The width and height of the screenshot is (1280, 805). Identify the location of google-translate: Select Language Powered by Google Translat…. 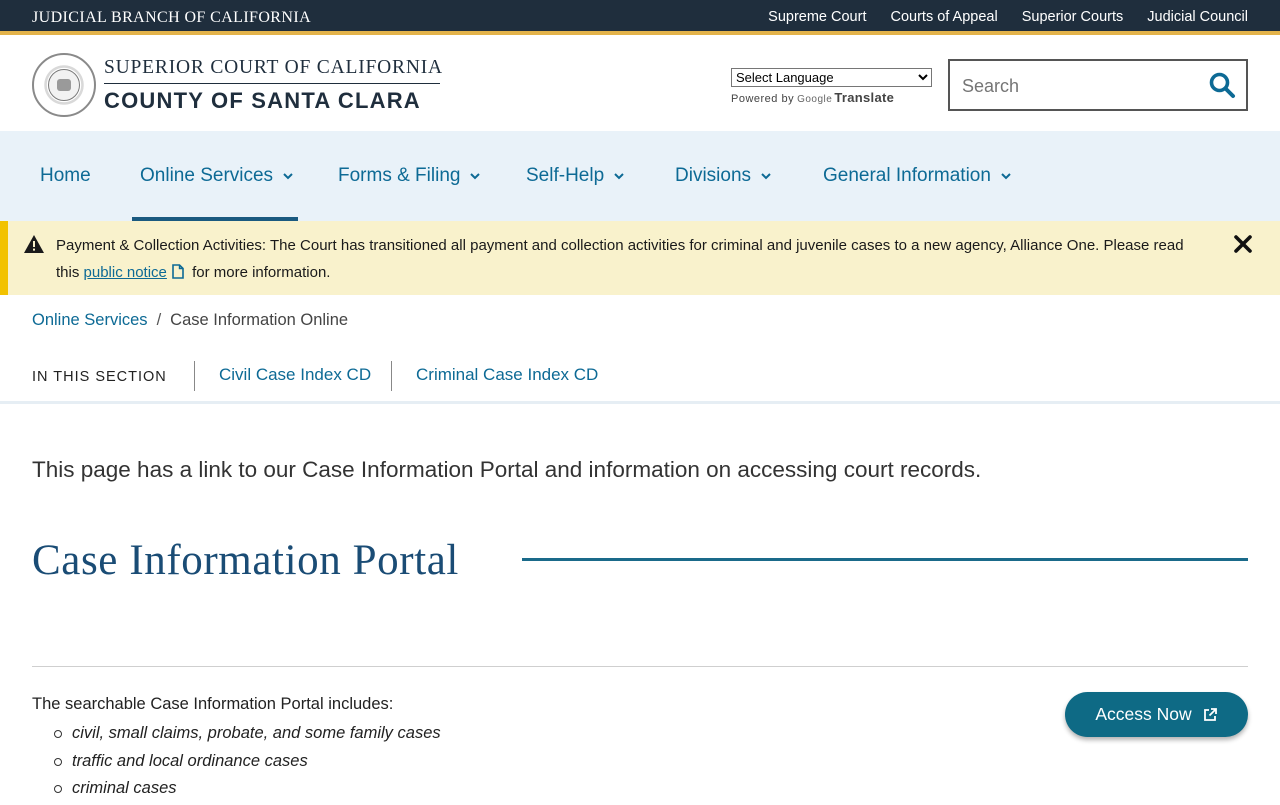
(831, 86).